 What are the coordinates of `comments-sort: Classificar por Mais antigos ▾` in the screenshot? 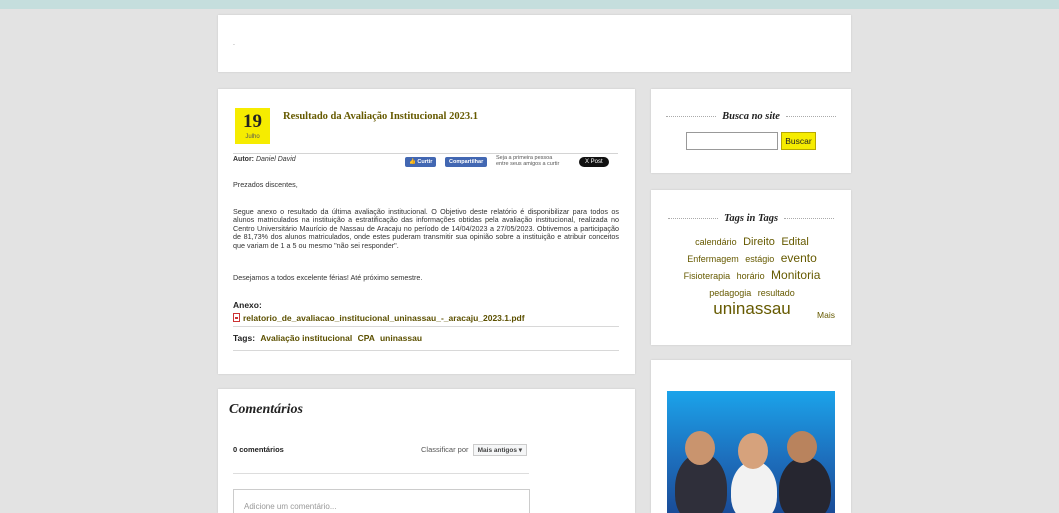 It's located at (474, 450).